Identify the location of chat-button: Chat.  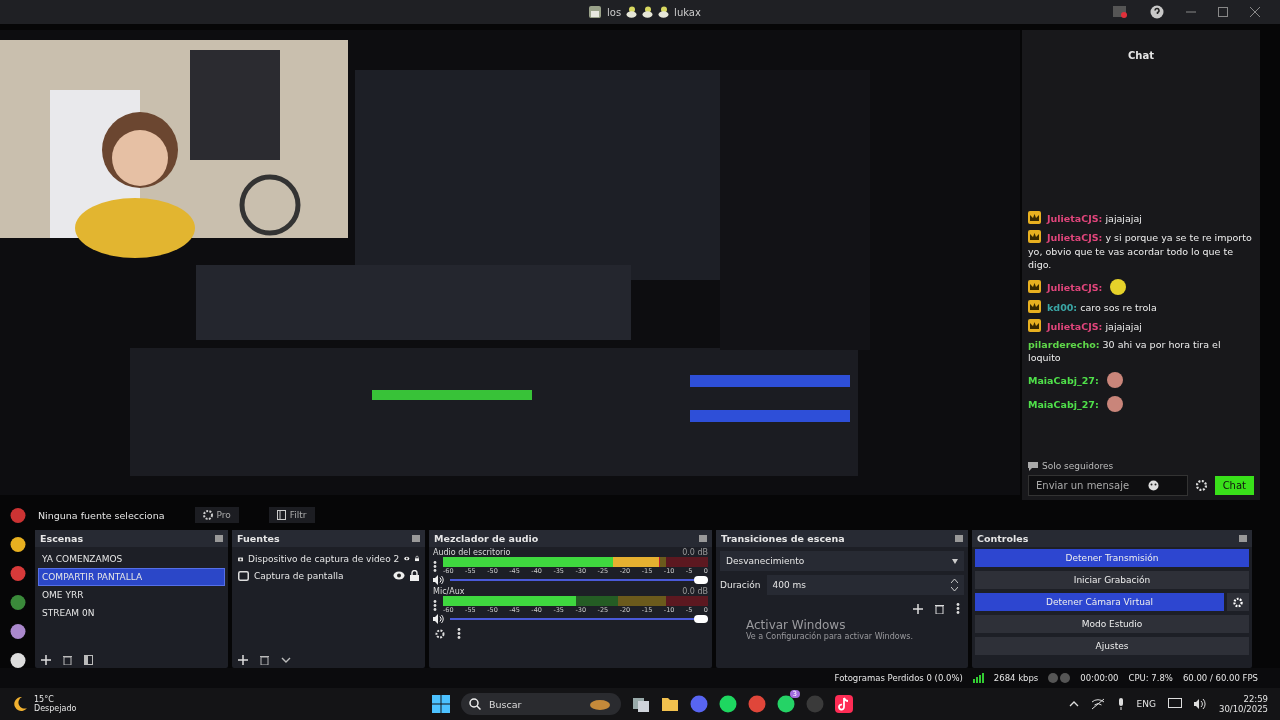
(1234, 485).